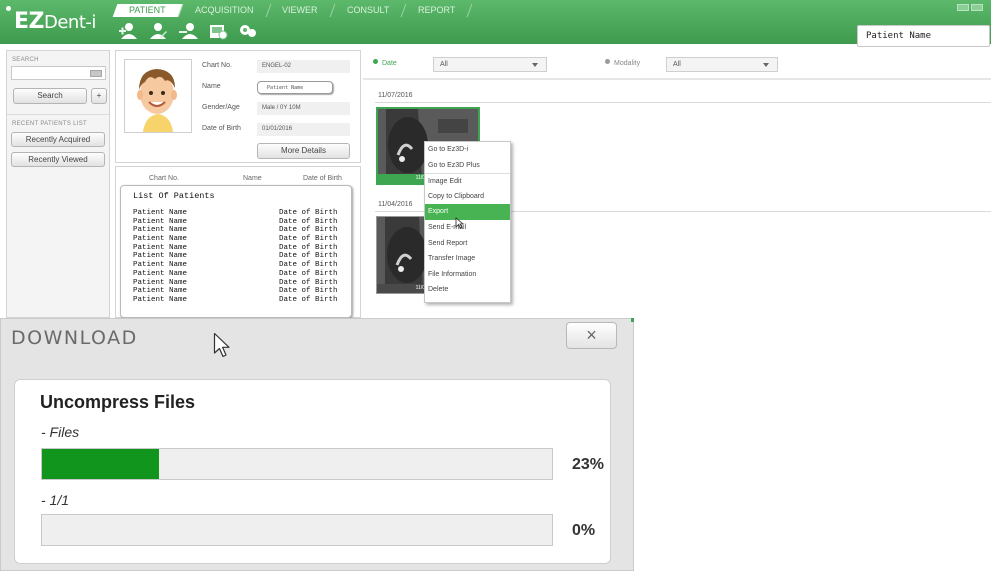 This screenshot has width=991, height=571. I want to click on tab-acquisition: ACQUISITION, so click(224, 10).